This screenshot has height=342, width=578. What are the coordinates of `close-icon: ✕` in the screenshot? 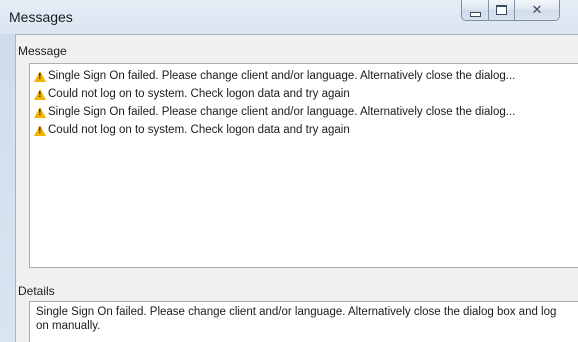 It's located at (537, 10).